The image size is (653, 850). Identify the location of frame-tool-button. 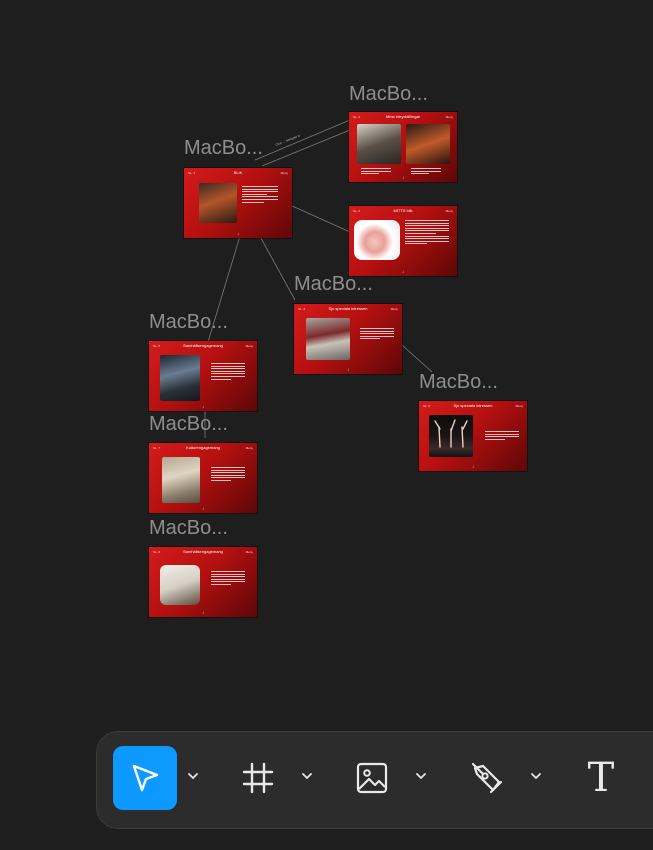
(258, 778).